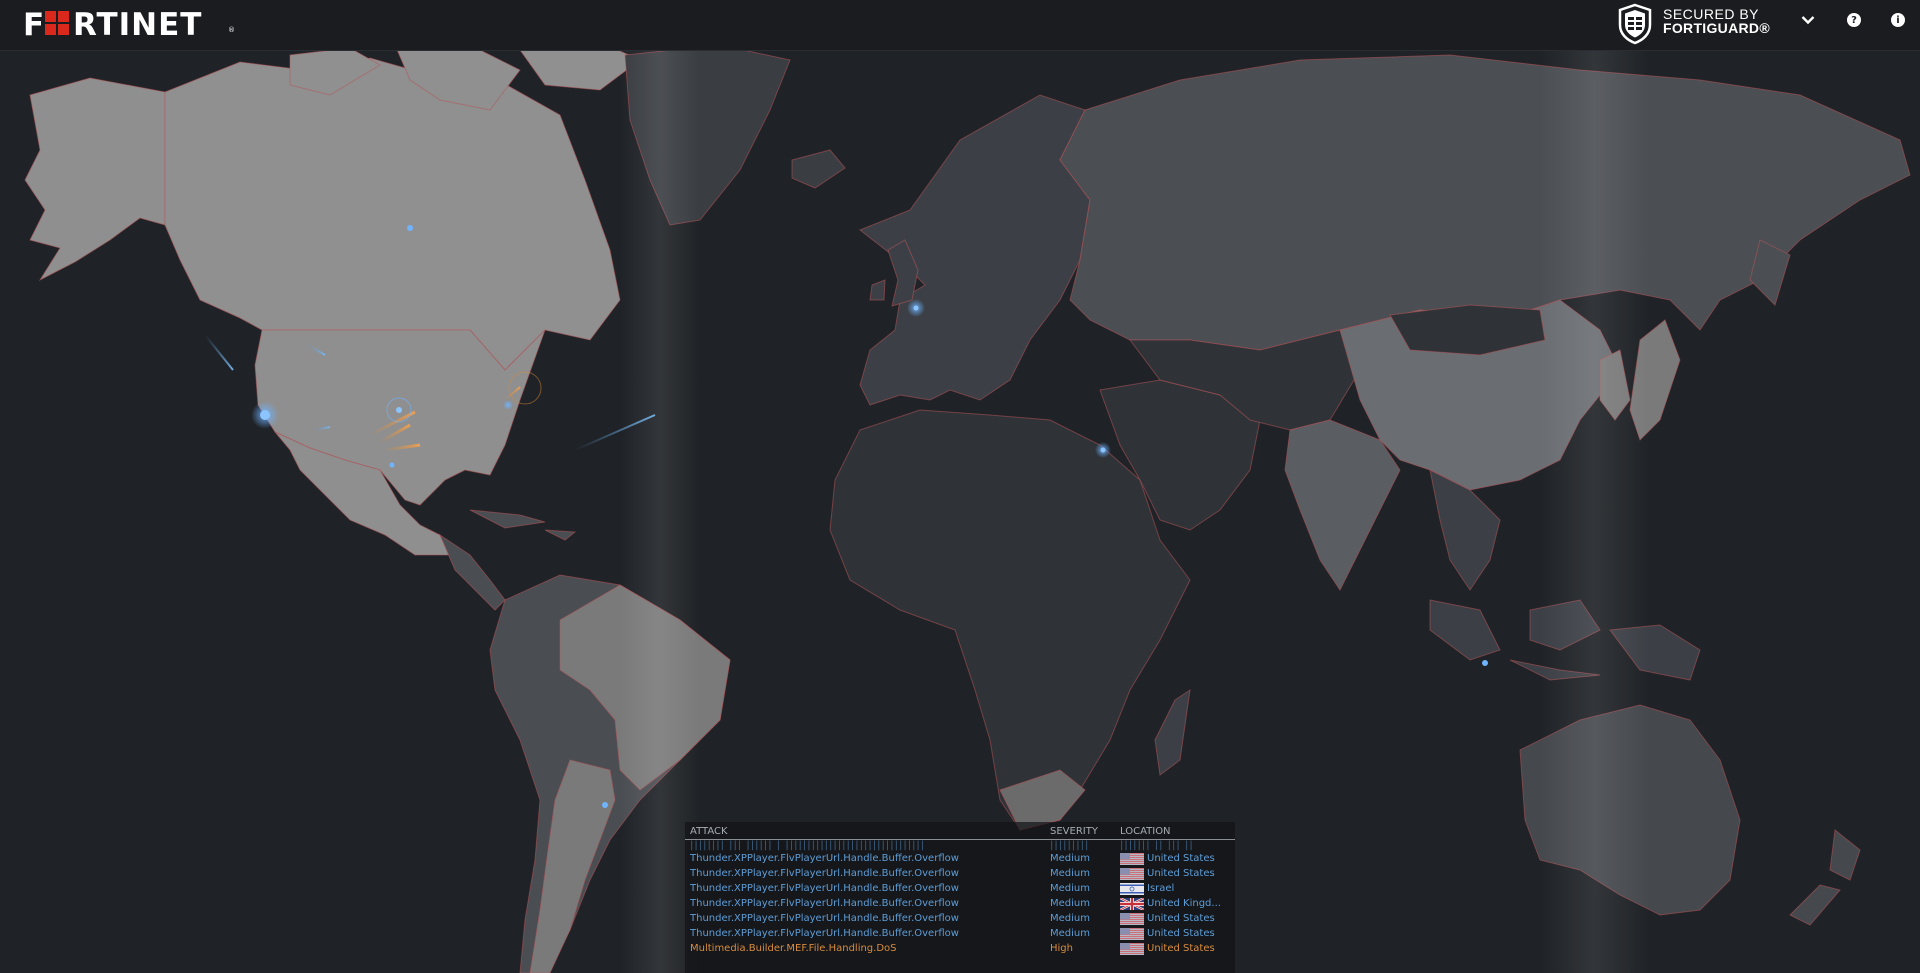 The height and width of the screenshot is (973, 1920). Describe the element at coordinates (1595, 511) in the screenshot. I see `light-sweep-band` at that location.